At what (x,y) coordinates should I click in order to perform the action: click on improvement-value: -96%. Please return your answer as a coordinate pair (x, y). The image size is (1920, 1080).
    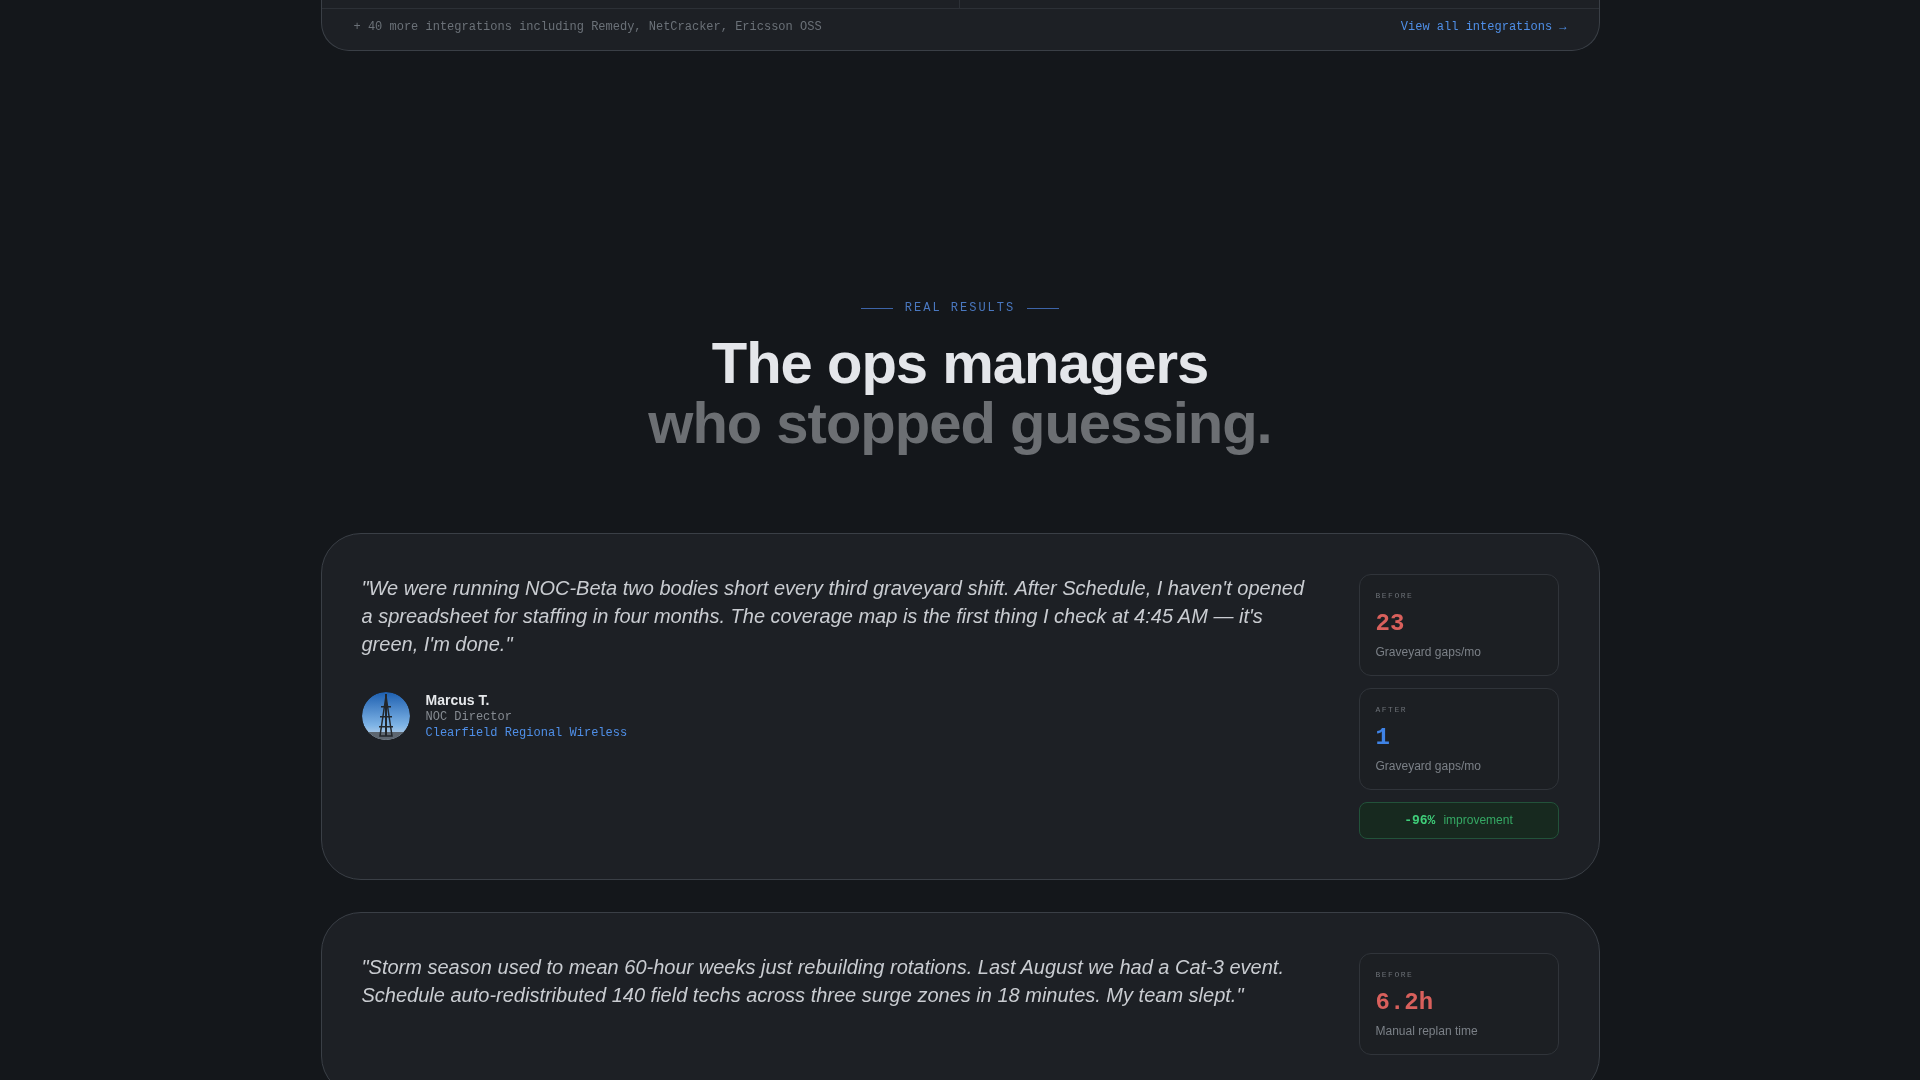
    Looking at the image, I should click on (1420, 820).